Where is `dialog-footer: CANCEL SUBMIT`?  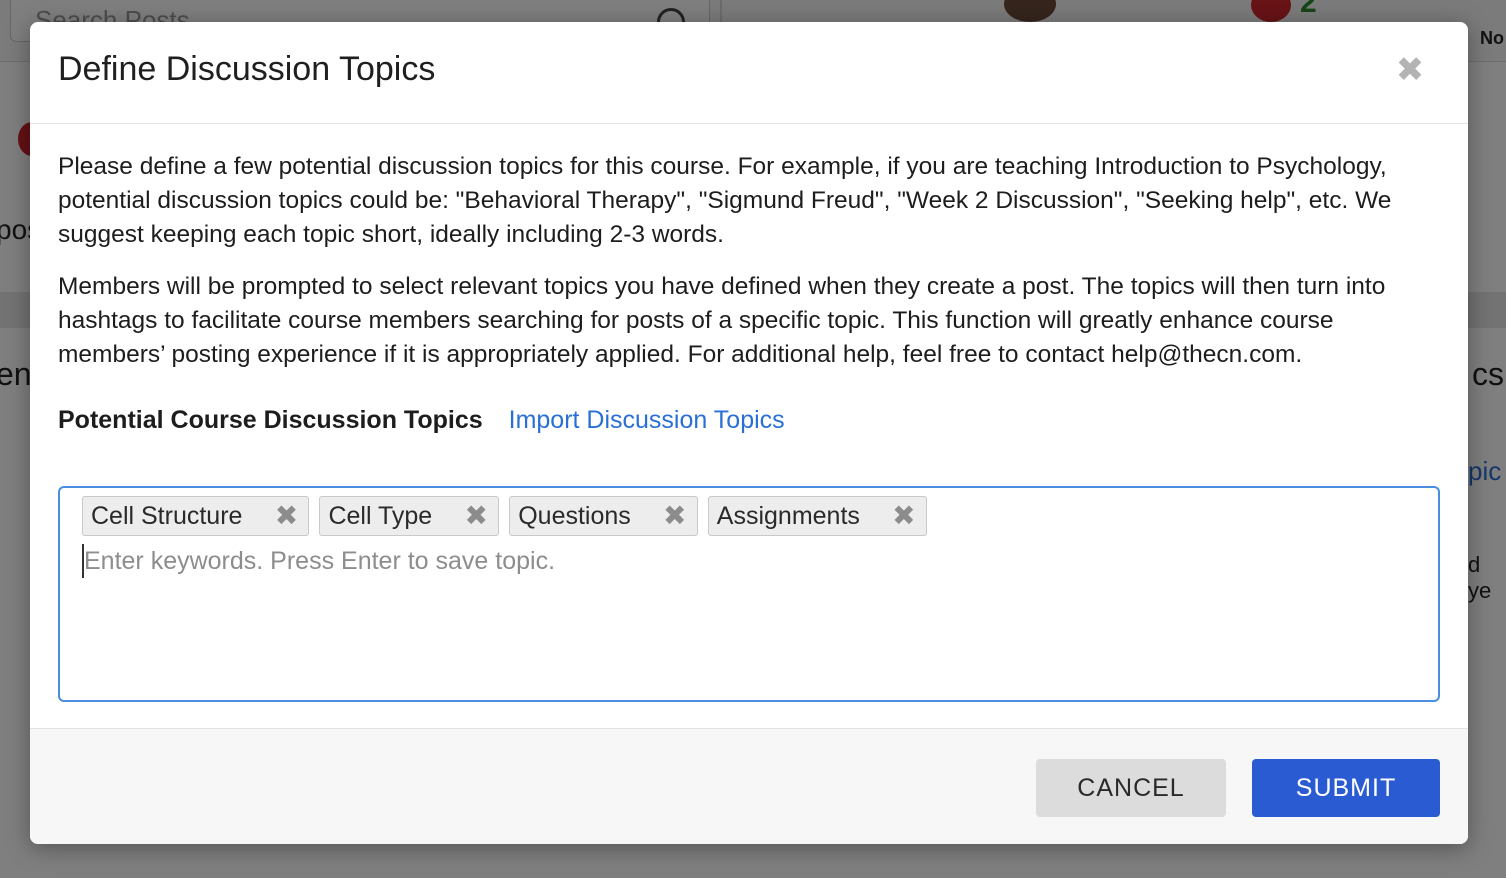 dialog-footer: CANCEL SUBMIT is located at coordinates (749, 786).